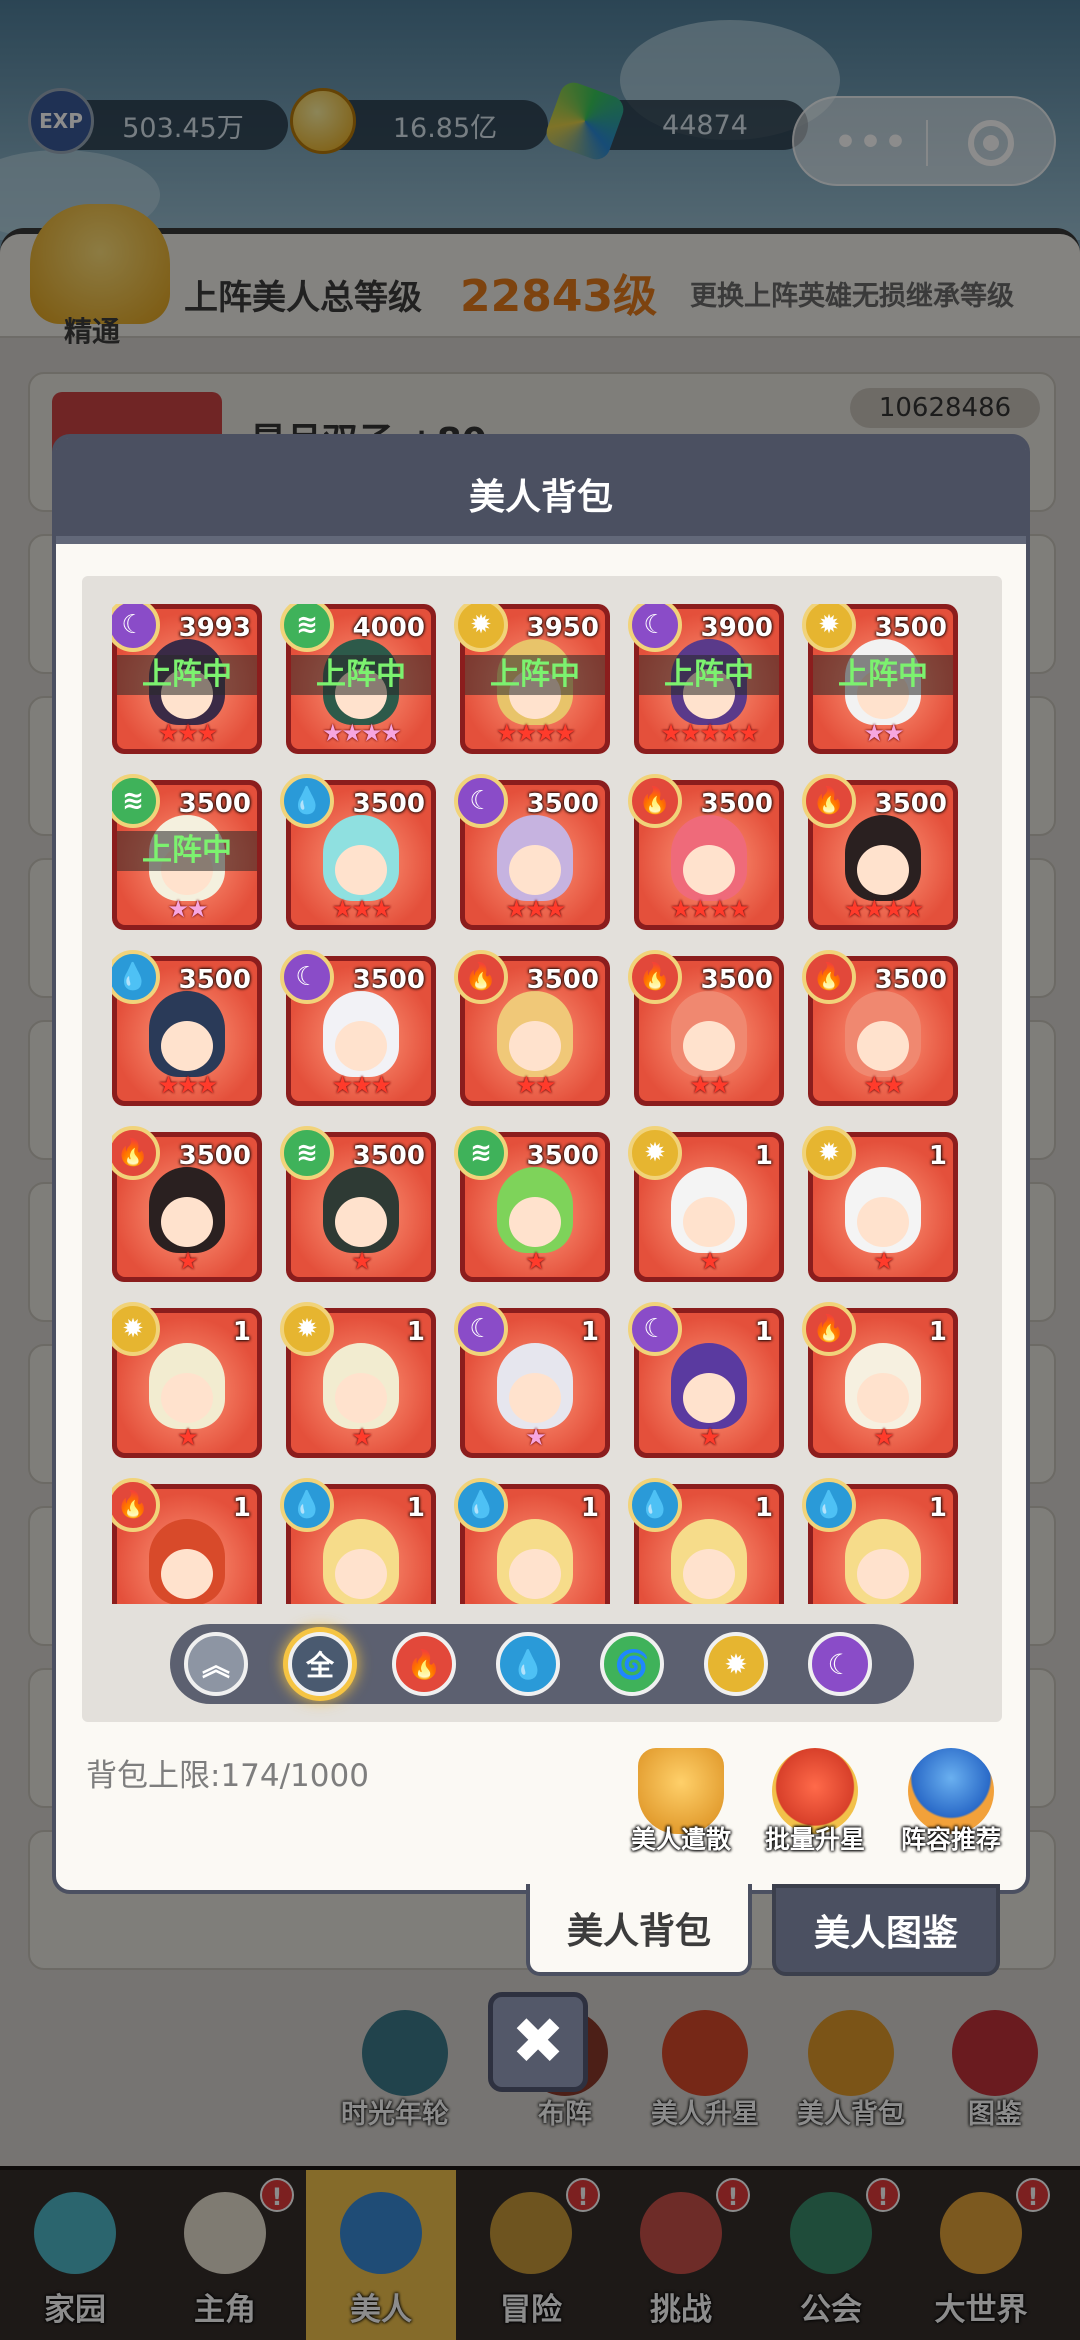  What do you see at coordinates (871, 142) in the screenshot?
I see `more-menu-button: •••` at bounding box center [871, 142].